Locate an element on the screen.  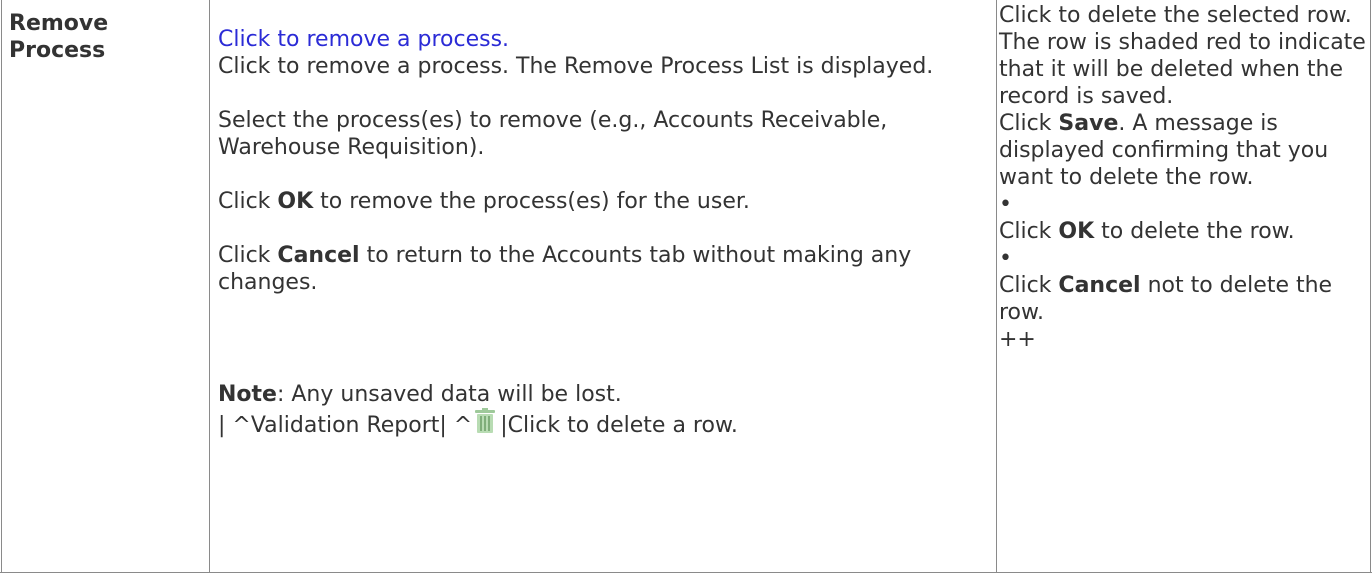
cancel-delete-instruction: Click Cancel not to delete the row. is located at coordinates (1166, 299).